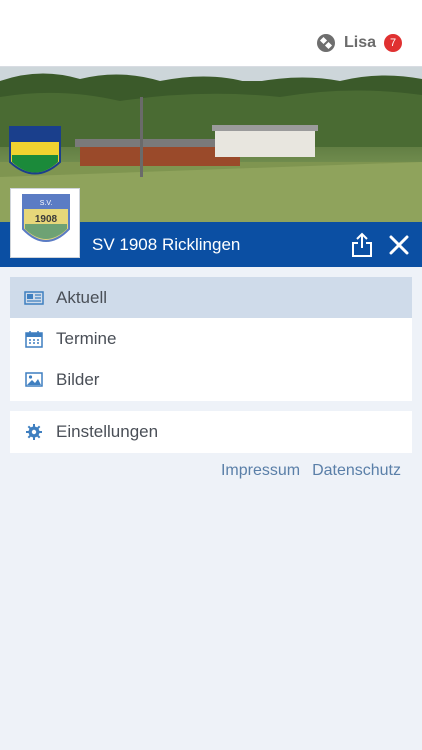 The image size is (422, 750). Describe the element at coordinates (78, 379) in the screenshot. I see `menu-item-label: Bilder` at that location.